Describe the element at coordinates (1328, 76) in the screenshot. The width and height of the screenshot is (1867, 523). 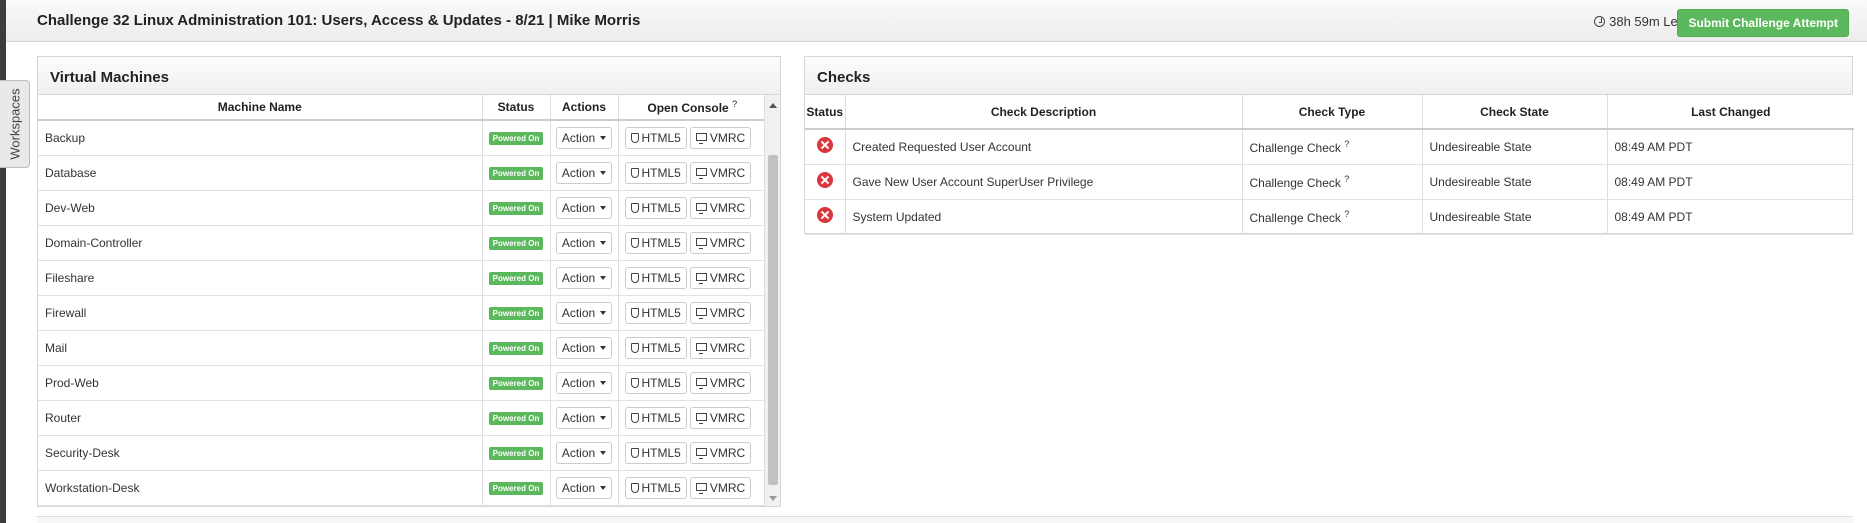
I see `checks-title: Checks` at that location.